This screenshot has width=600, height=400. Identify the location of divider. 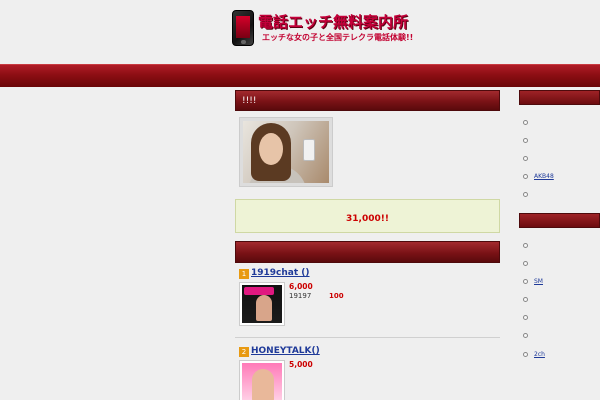
(367, 337).